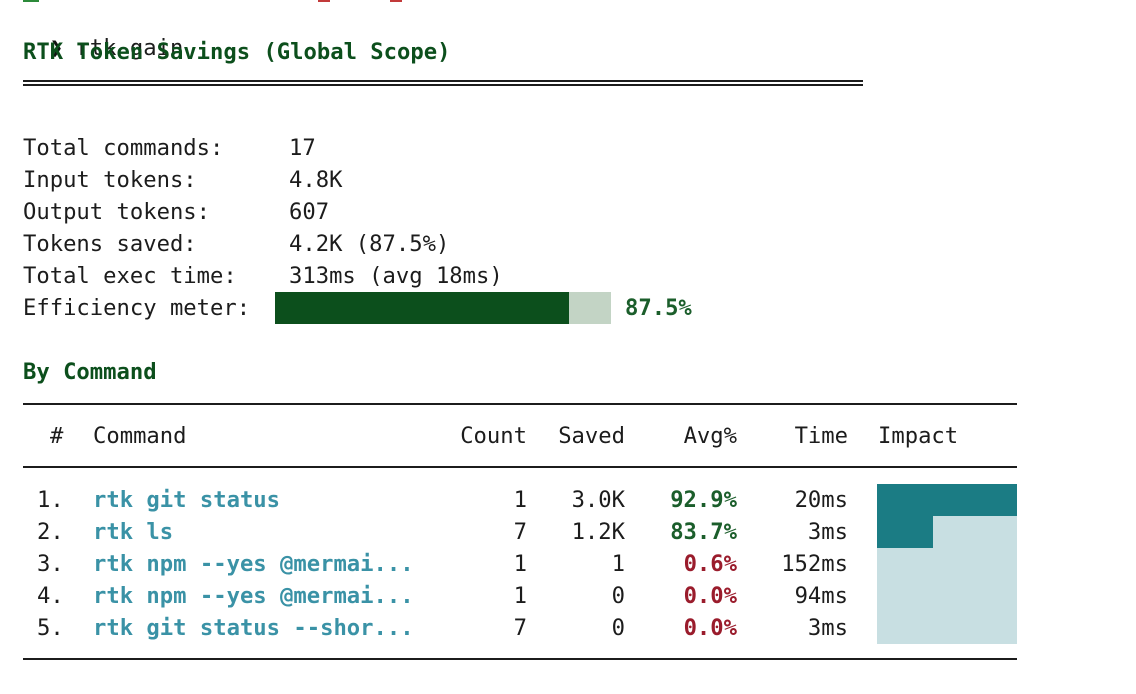 Image resolution: width=1136 pixels, height=694 pixels. I want to click on table-header-rule, so click(520, 467).